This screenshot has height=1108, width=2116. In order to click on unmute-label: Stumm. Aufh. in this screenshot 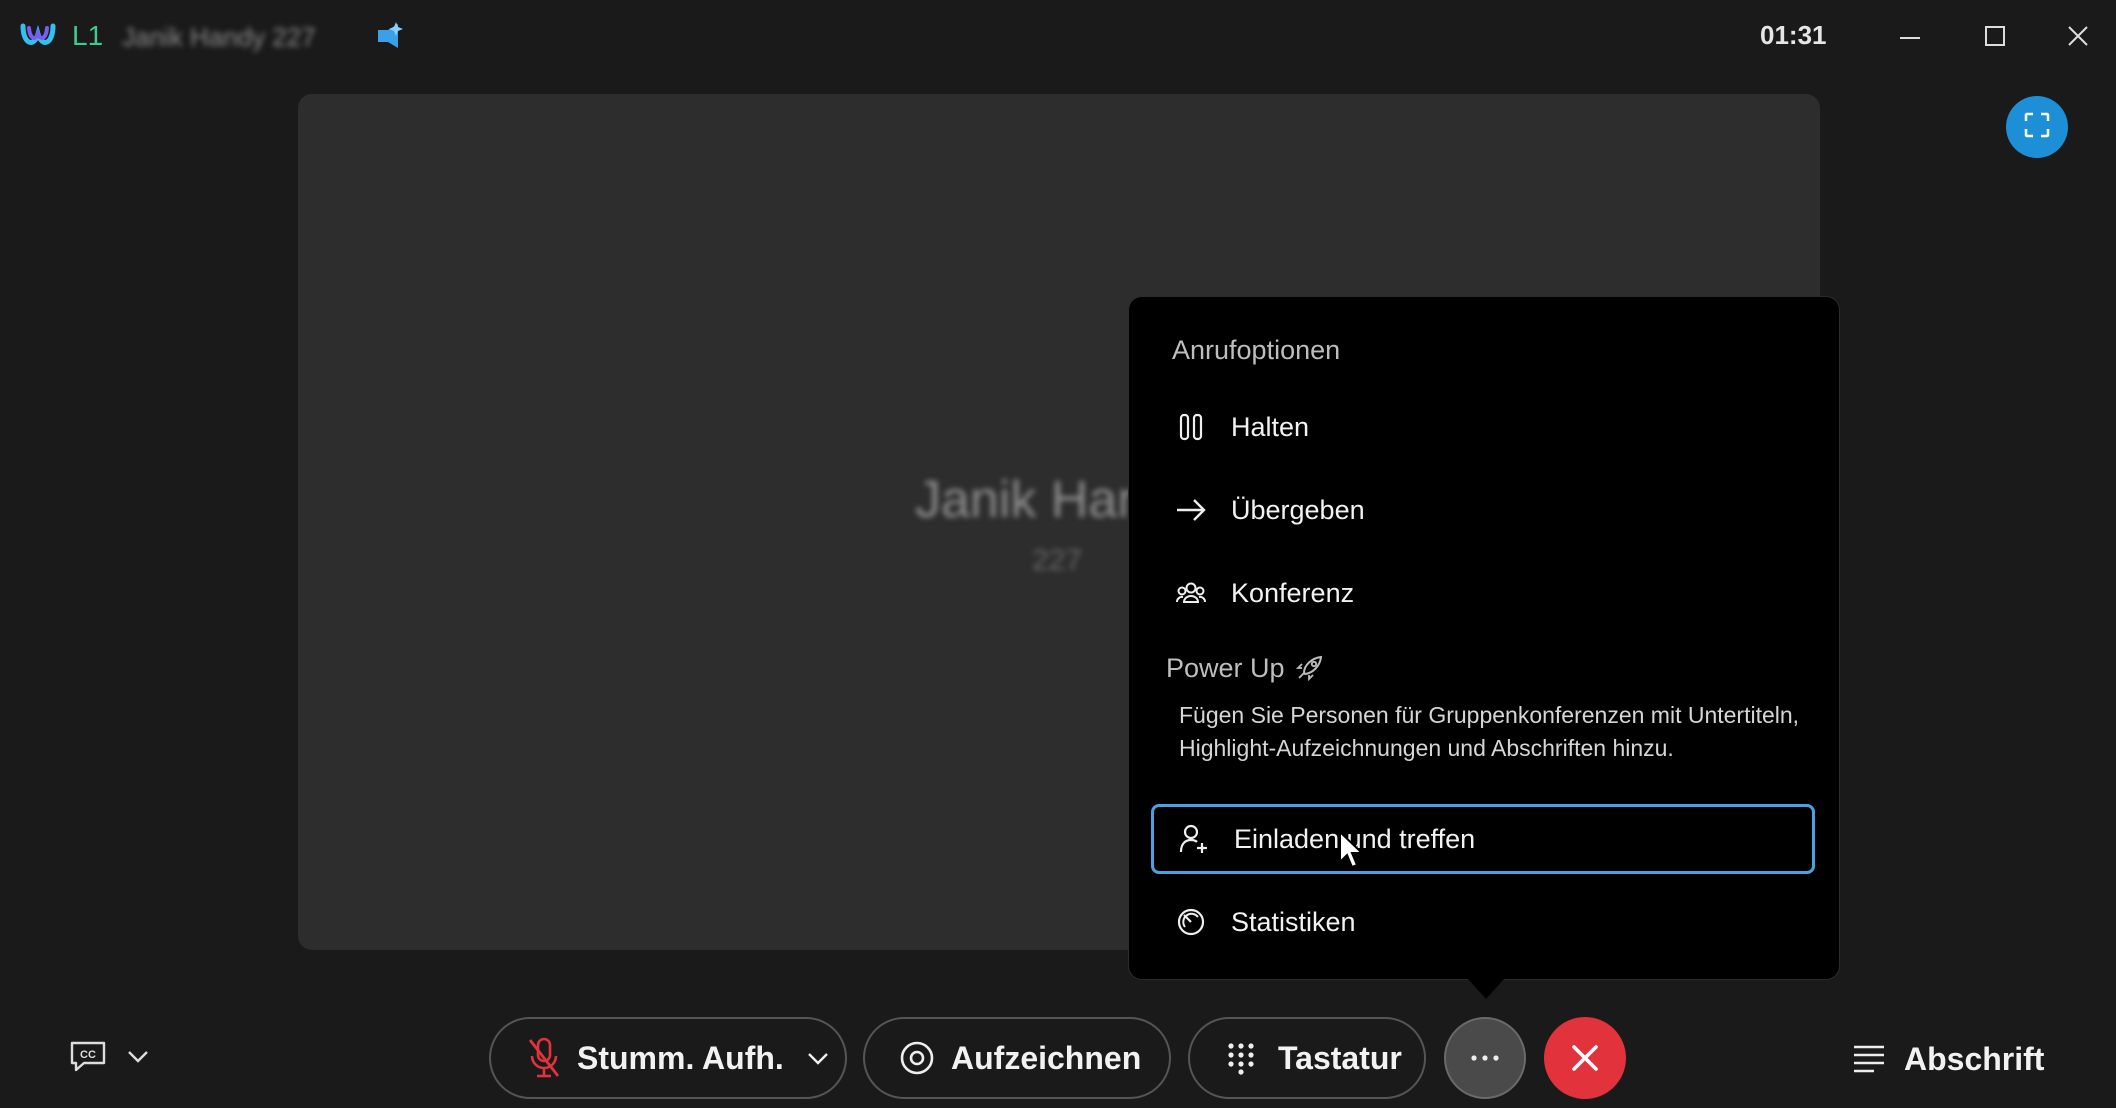, I will do `click(680, 1057)`.